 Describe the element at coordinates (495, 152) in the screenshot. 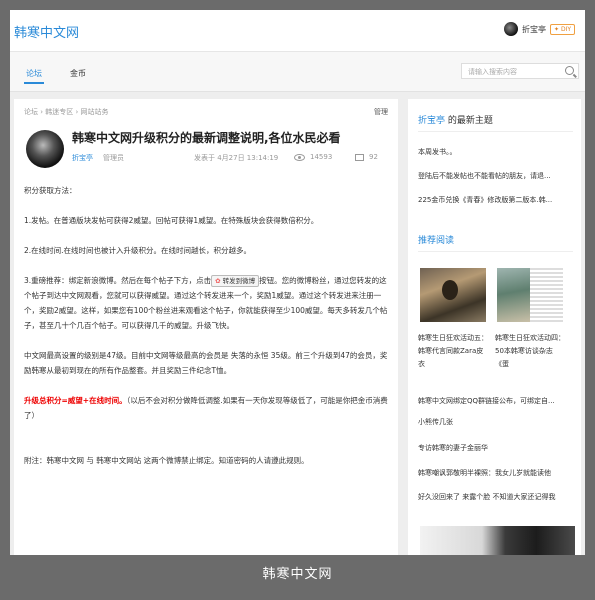

I see `latest-topic-item: 本周发书。。` at that location.